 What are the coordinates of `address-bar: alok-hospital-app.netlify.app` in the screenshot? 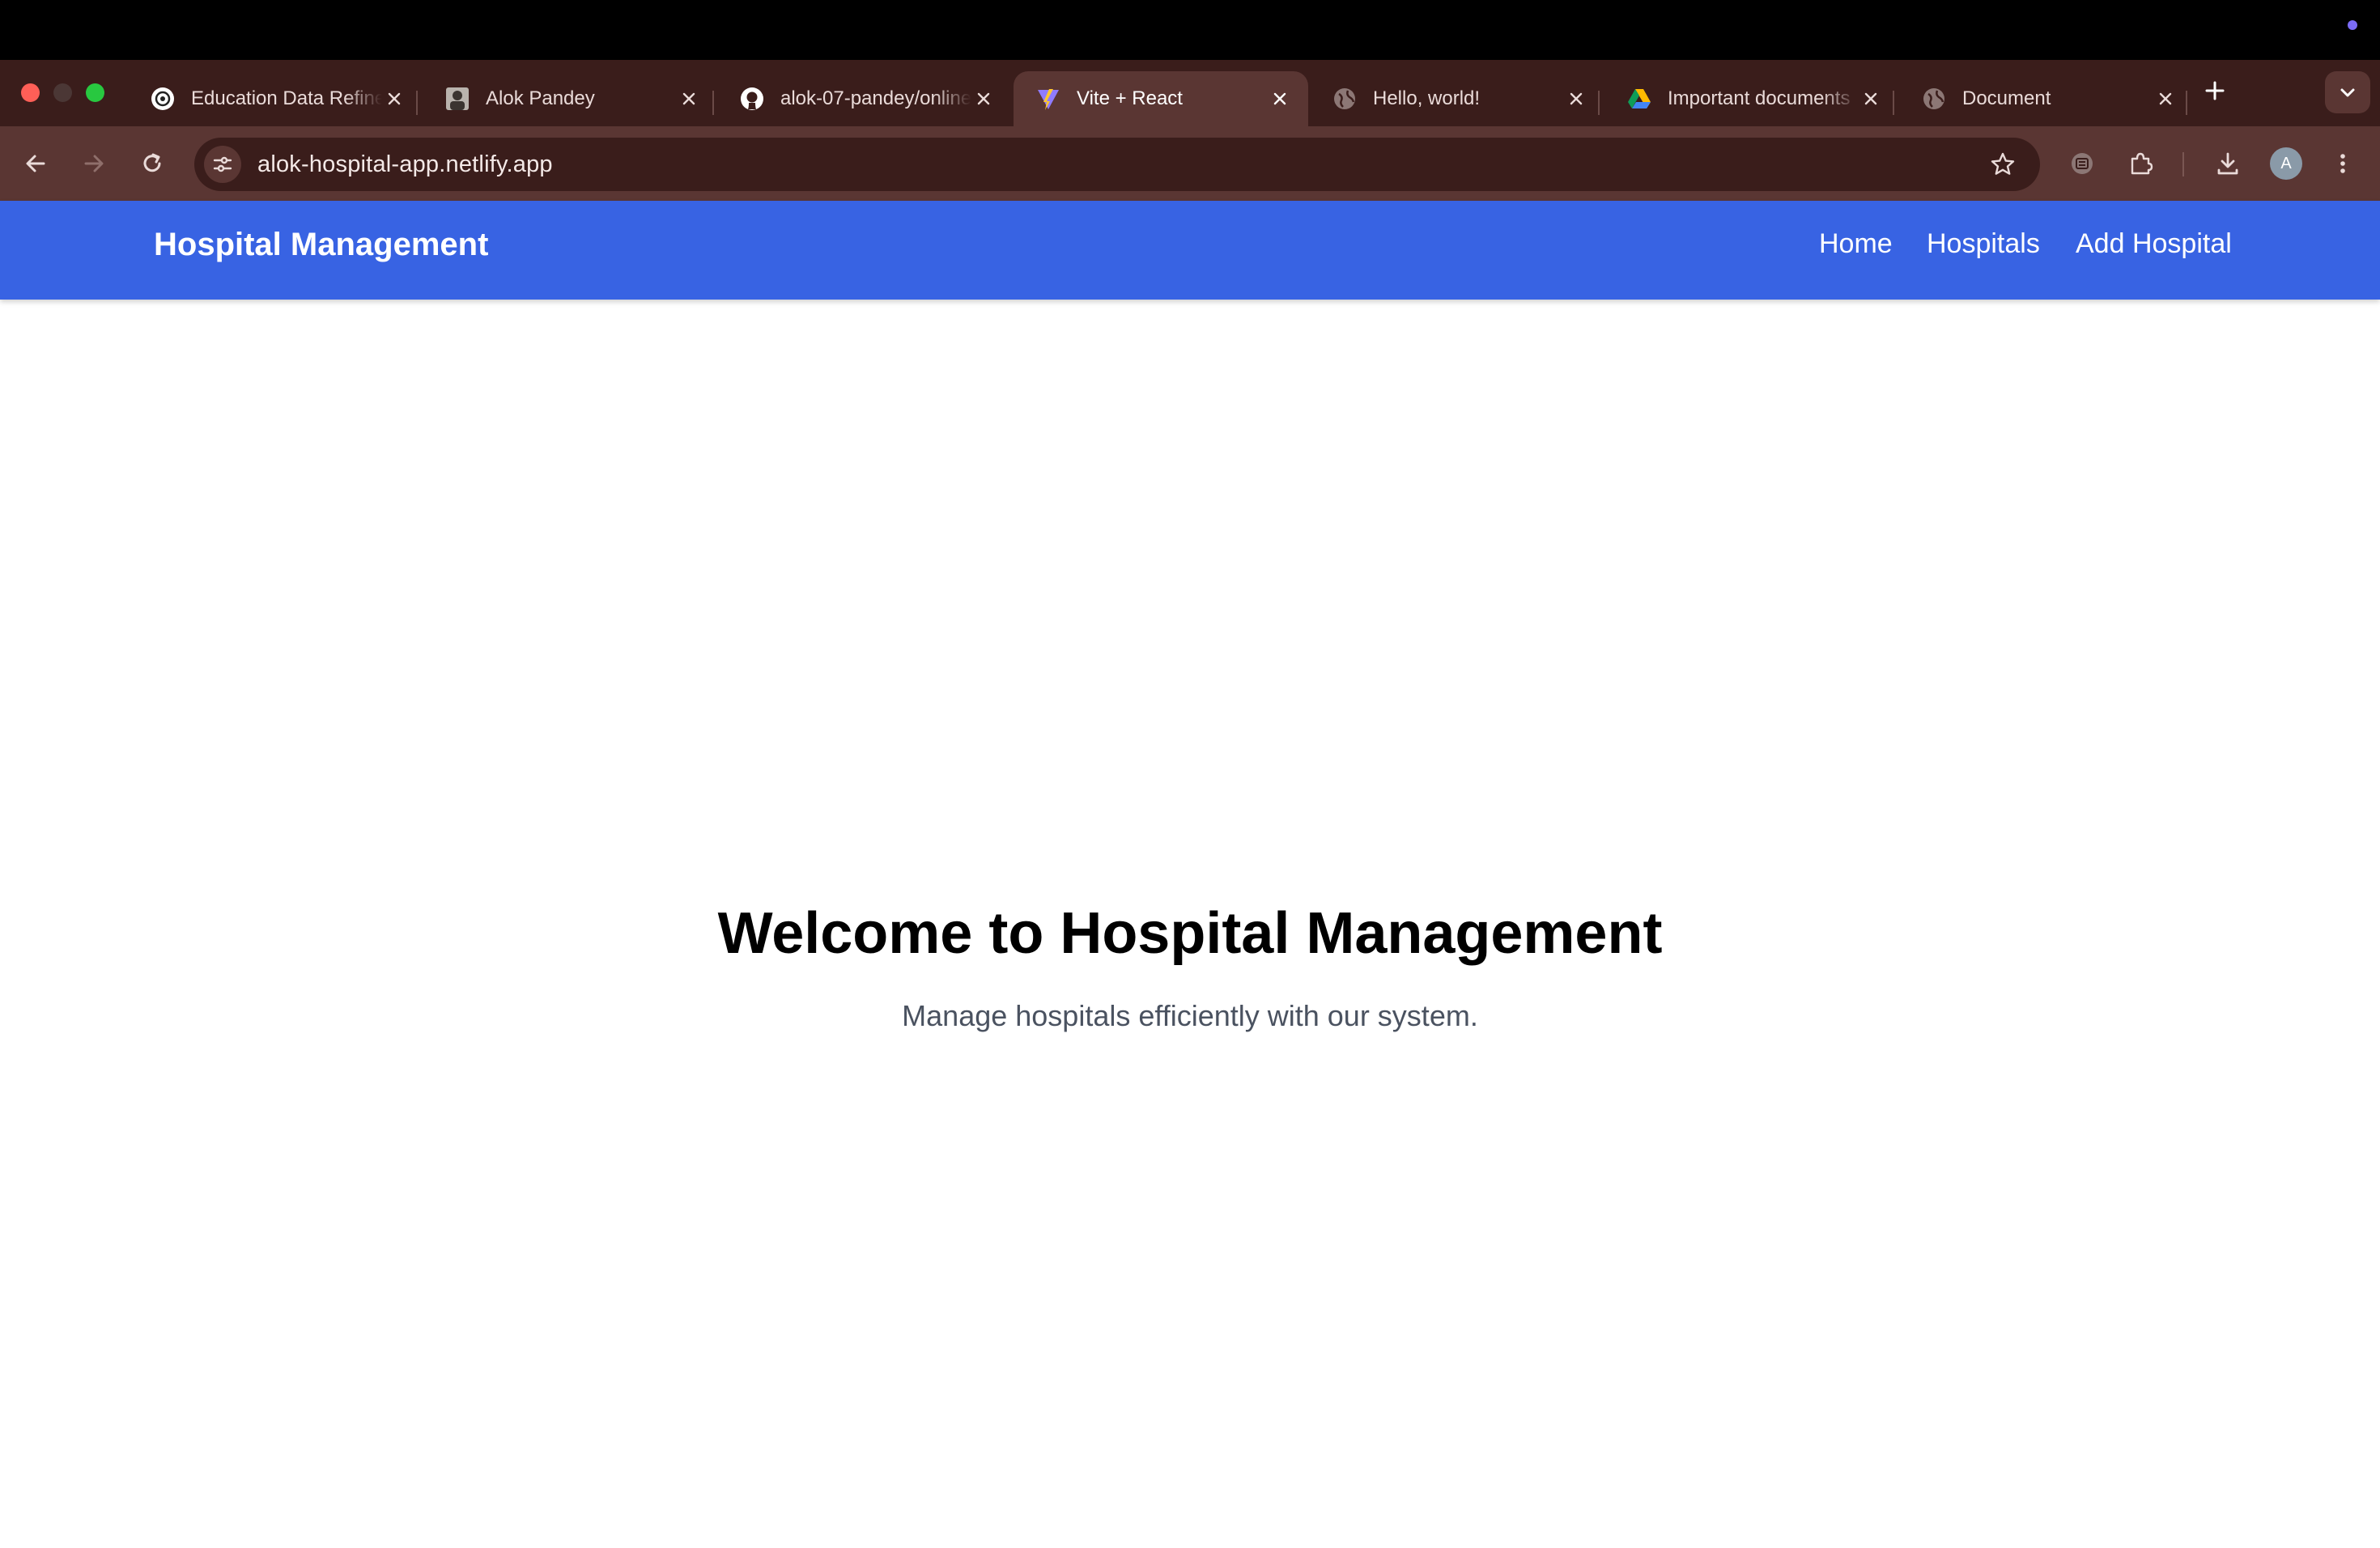 It's located at (1117, 165).